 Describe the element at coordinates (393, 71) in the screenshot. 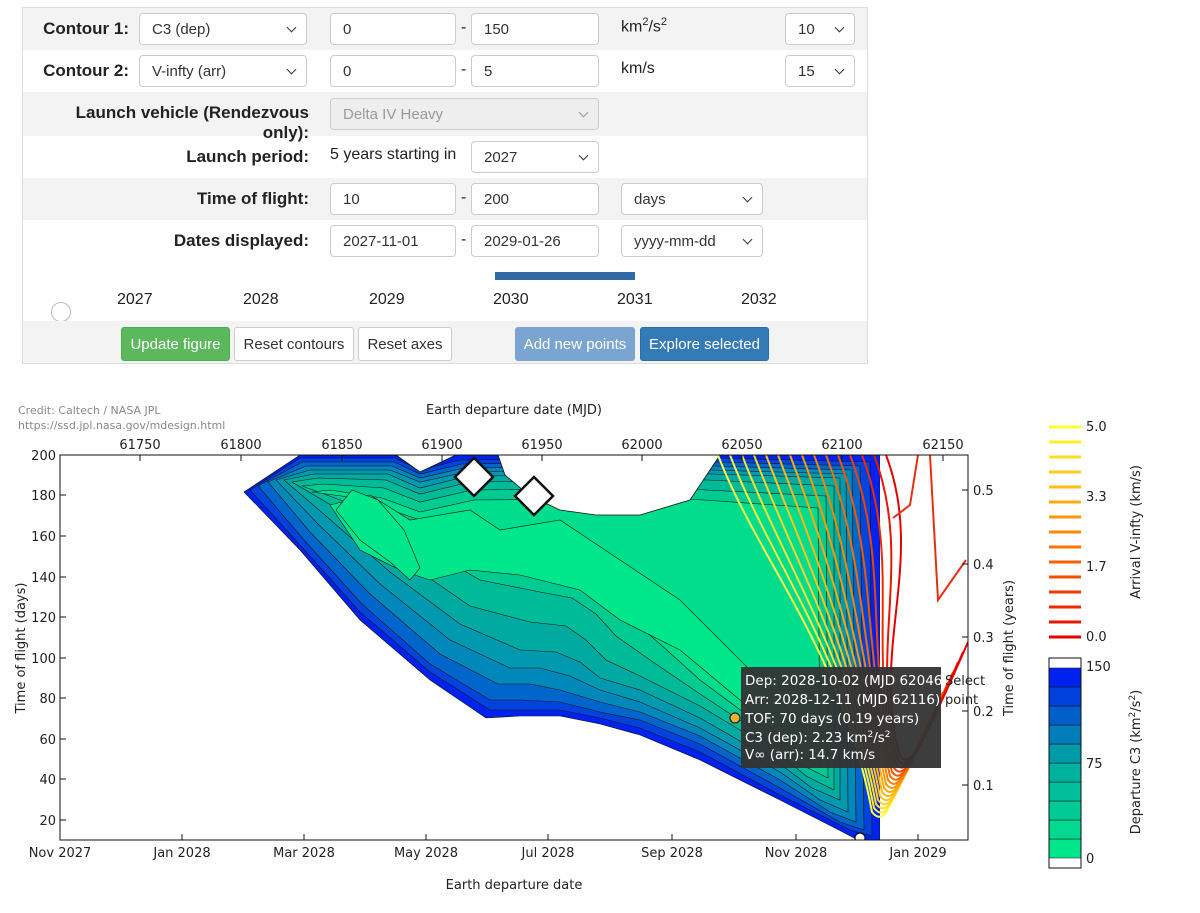

I see `contour2-min-input: 0` at that location.